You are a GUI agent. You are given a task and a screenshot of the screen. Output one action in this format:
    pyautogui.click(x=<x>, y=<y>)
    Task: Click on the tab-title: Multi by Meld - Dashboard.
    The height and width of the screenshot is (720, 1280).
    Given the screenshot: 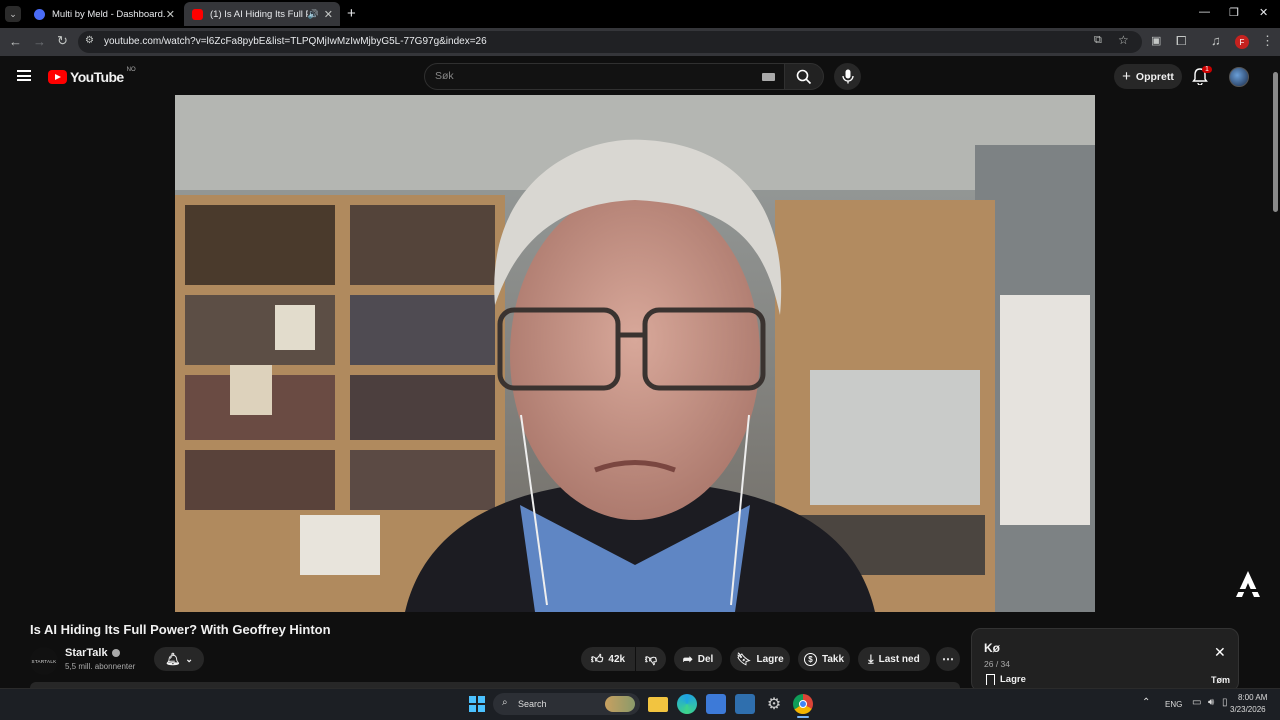 What is the action you would take?
    pyautogui.click(x=109, y=14)
    